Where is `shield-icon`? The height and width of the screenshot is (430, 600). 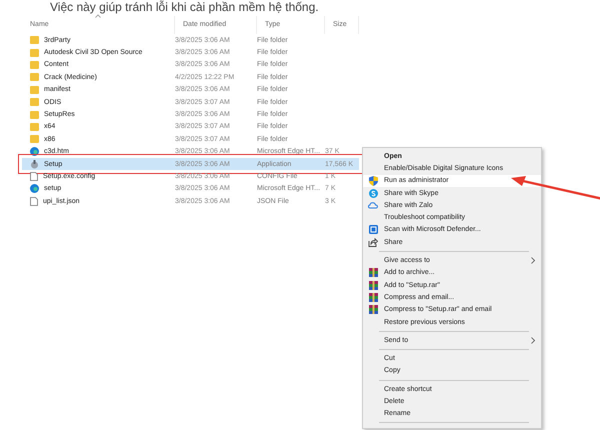
shield-icon is located at coordinates (373, 181).